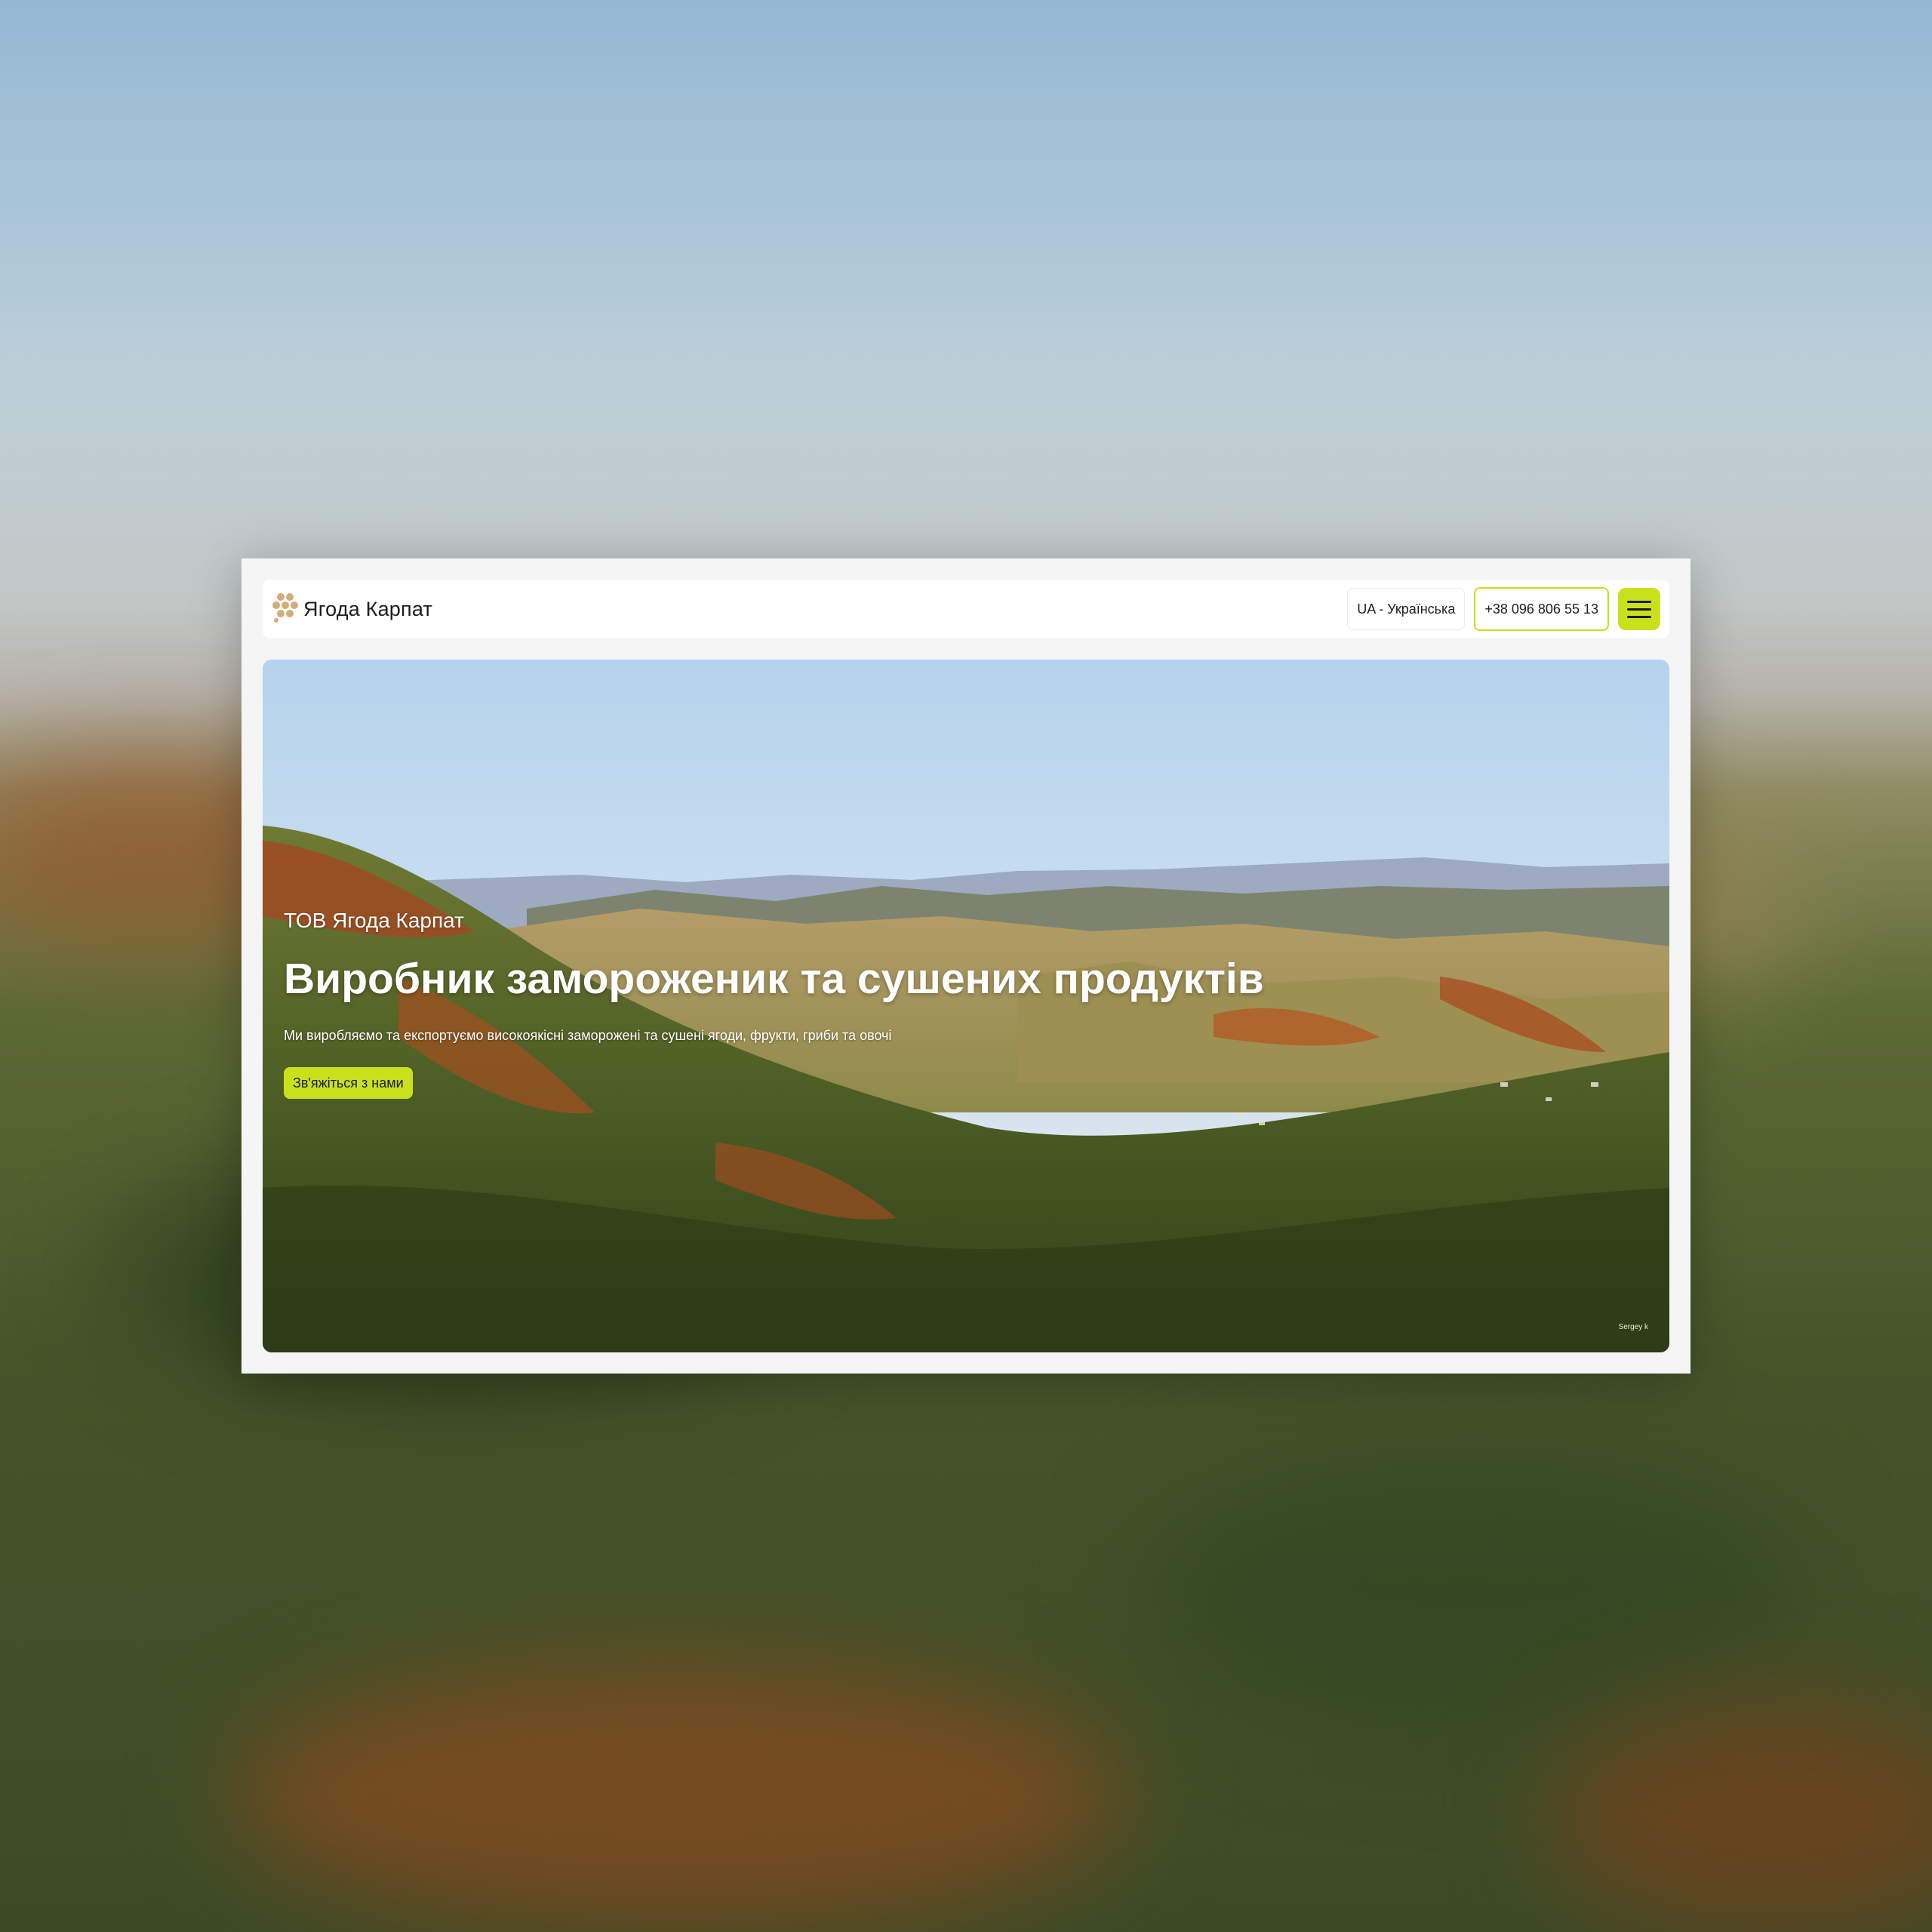  Describe the element at coordinates (368, 608) in the screenshot. I see `logo-text: Ягода Карпат` at that location.